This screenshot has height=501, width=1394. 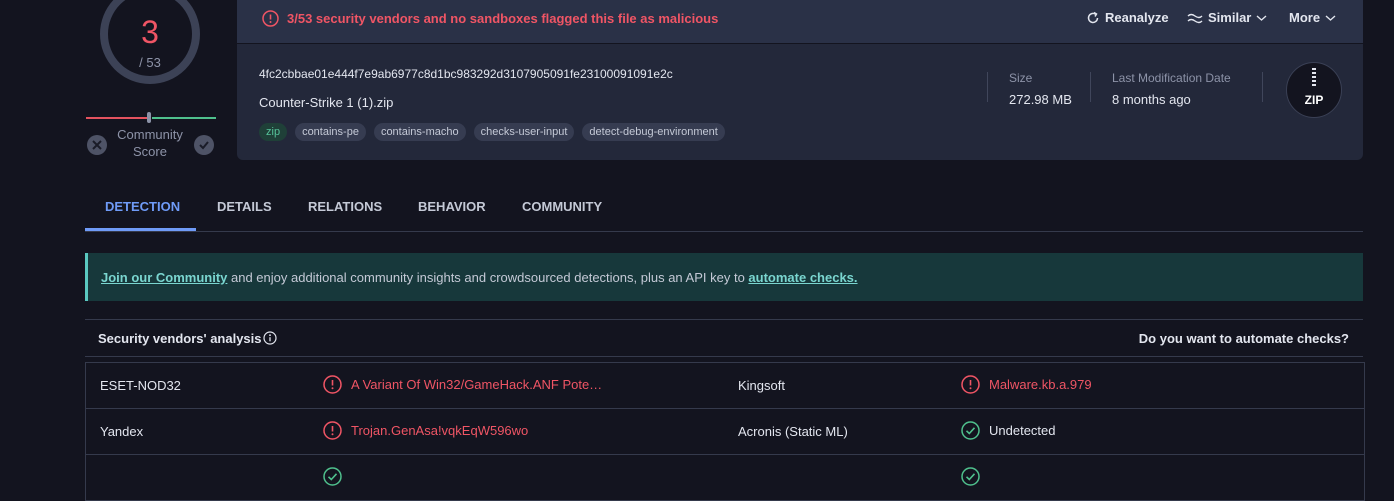 What do you see at coordinates (1171, 78) in the screenshot?
I see `modified-label: Last Modification Date` at bounding box center [1171, 78].